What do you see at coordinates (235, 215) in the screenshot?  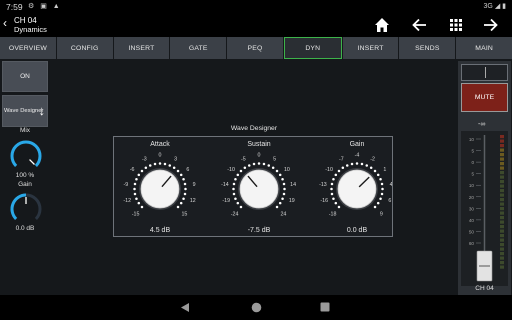 I see `knob-tick-label: -24` at bounding box center [235, 215].